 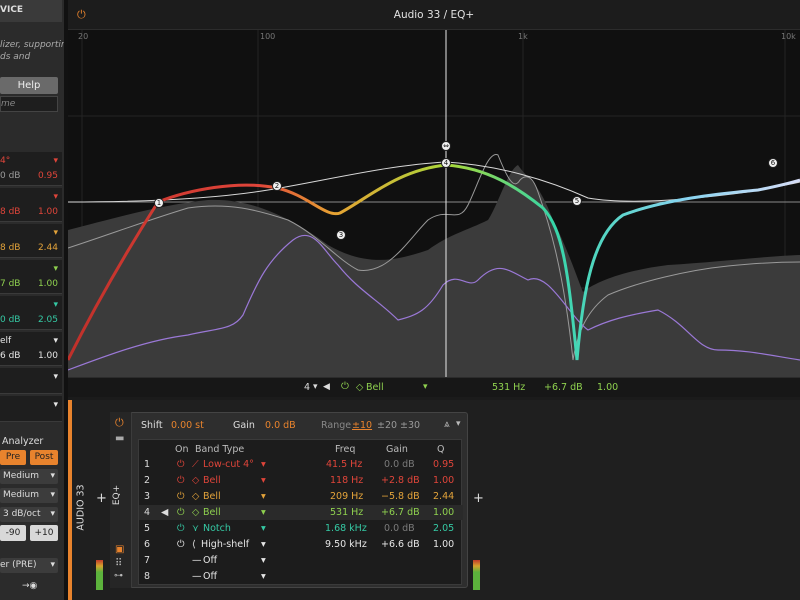 I want to click on readout-band-type: Bell, so click(x=375, y=387).